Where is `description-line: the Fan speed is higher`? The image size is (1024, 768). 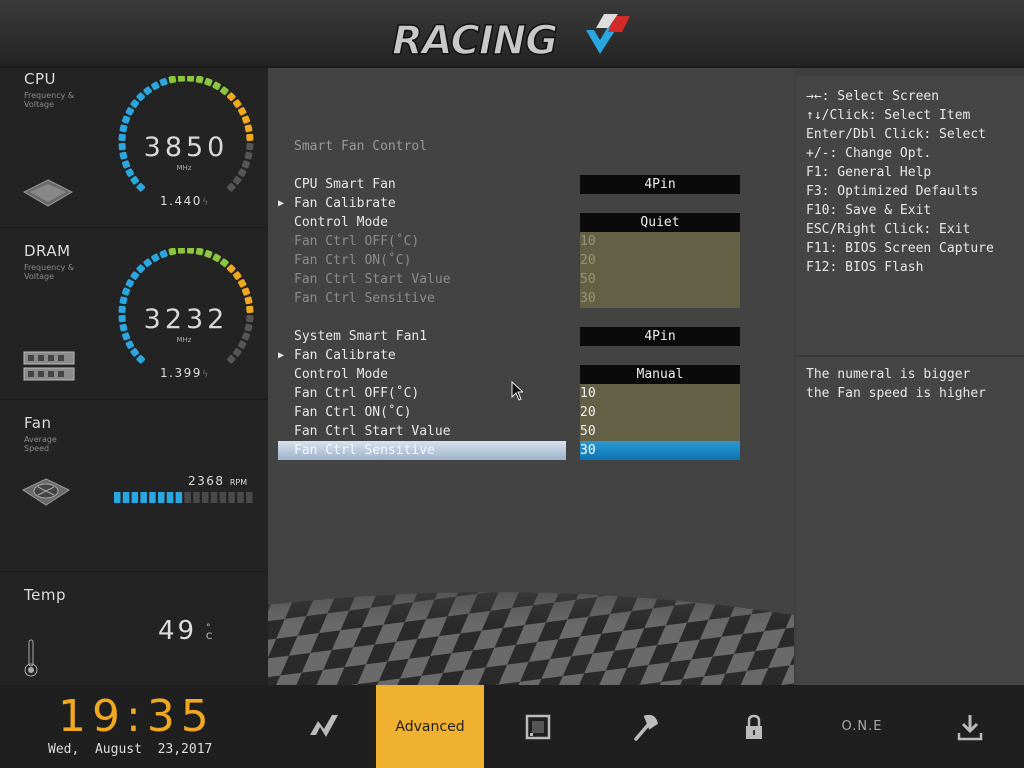 description-line: the Fan speed is higher is located at coordinates (896, 393).